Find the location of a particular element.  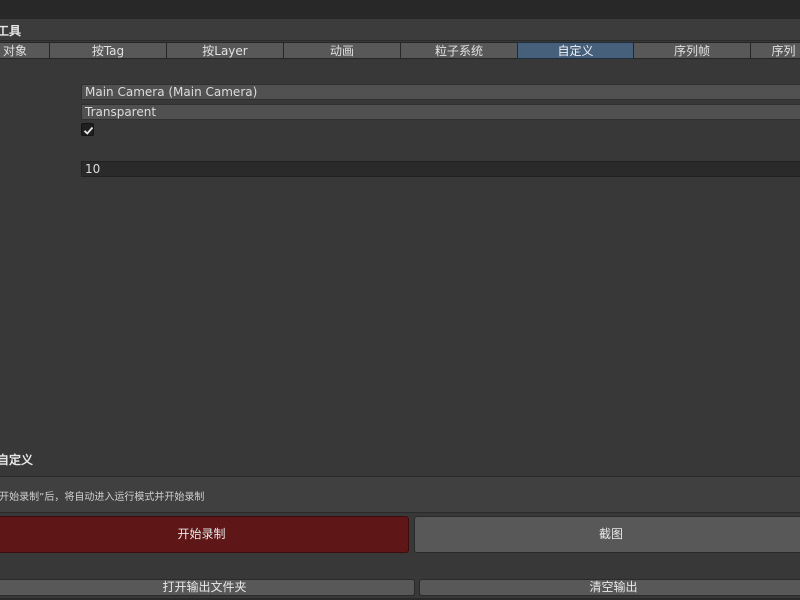

start-recording-button: 开始录制 is located at coordinates (204, 534).